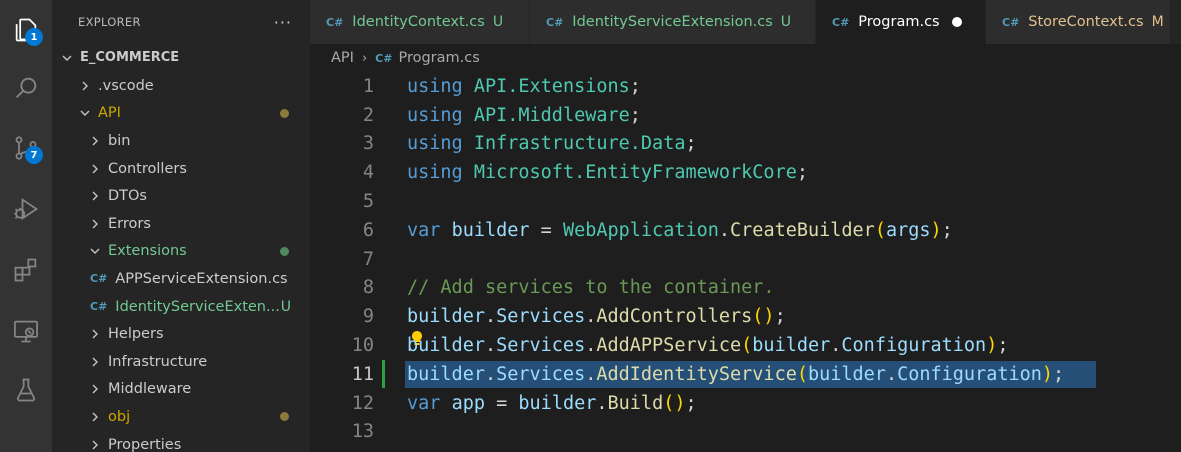  What do you see at coordinates (136, 334) in the screenshot?
I see `tree-item-label: Helpers` at bounding box center [136, 334].